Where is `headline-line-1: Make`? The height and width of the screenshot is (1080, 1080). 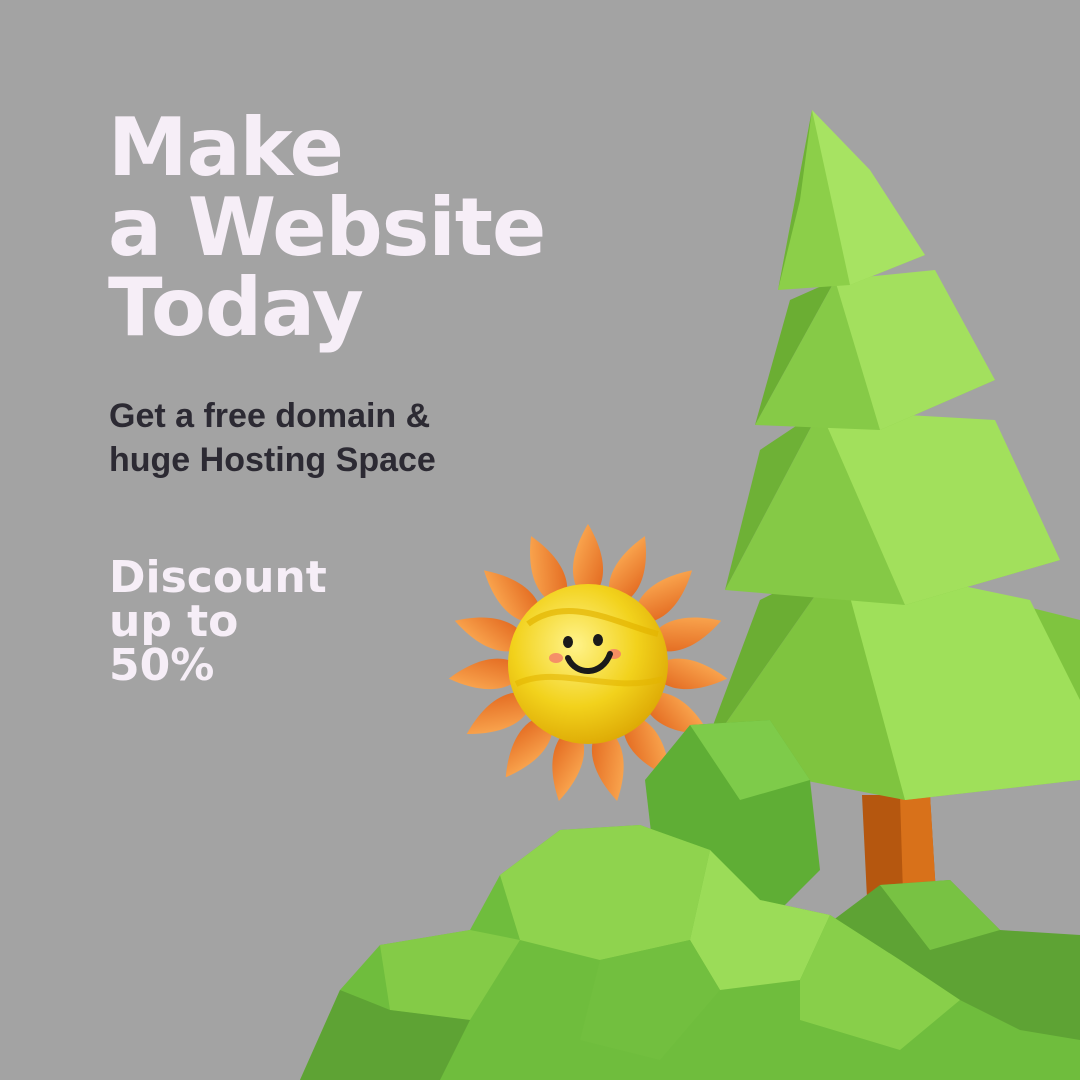
headline-line-1: Make is located at coordinates (226, 147).